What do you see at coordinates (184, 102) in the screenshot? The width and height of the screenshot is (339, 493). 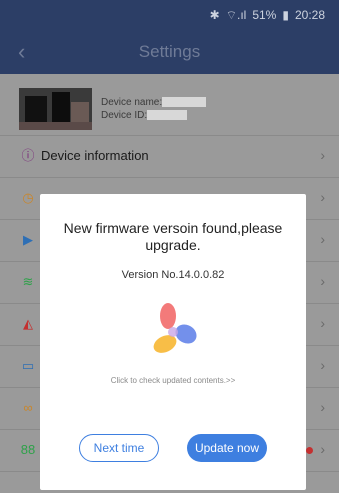 I see `device-name-redacted` at bounding box center [184, 102].